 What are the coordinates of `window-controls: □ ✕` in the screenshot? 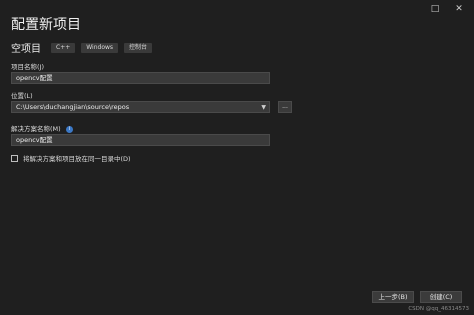 It's located at (447, 9).